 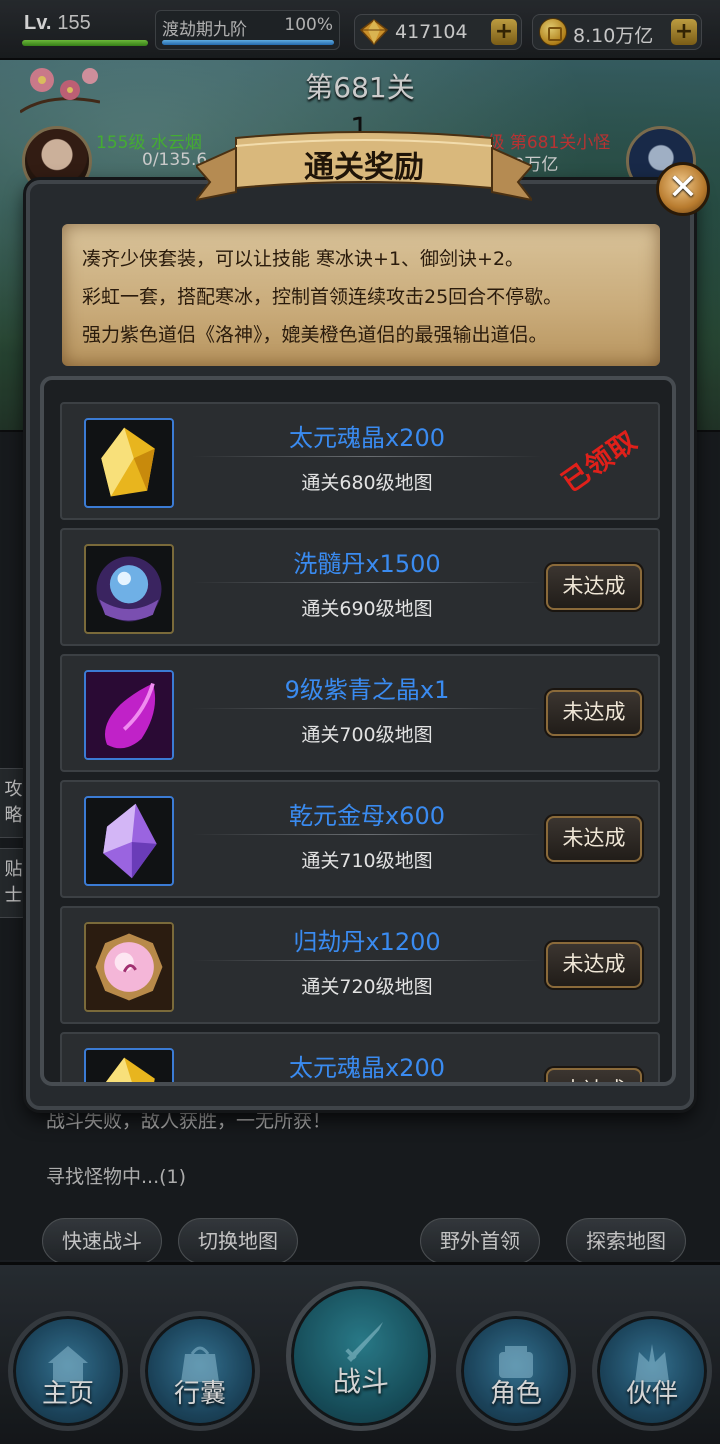 I want to click on pink-gem-icon, so click(x=129, y=967).